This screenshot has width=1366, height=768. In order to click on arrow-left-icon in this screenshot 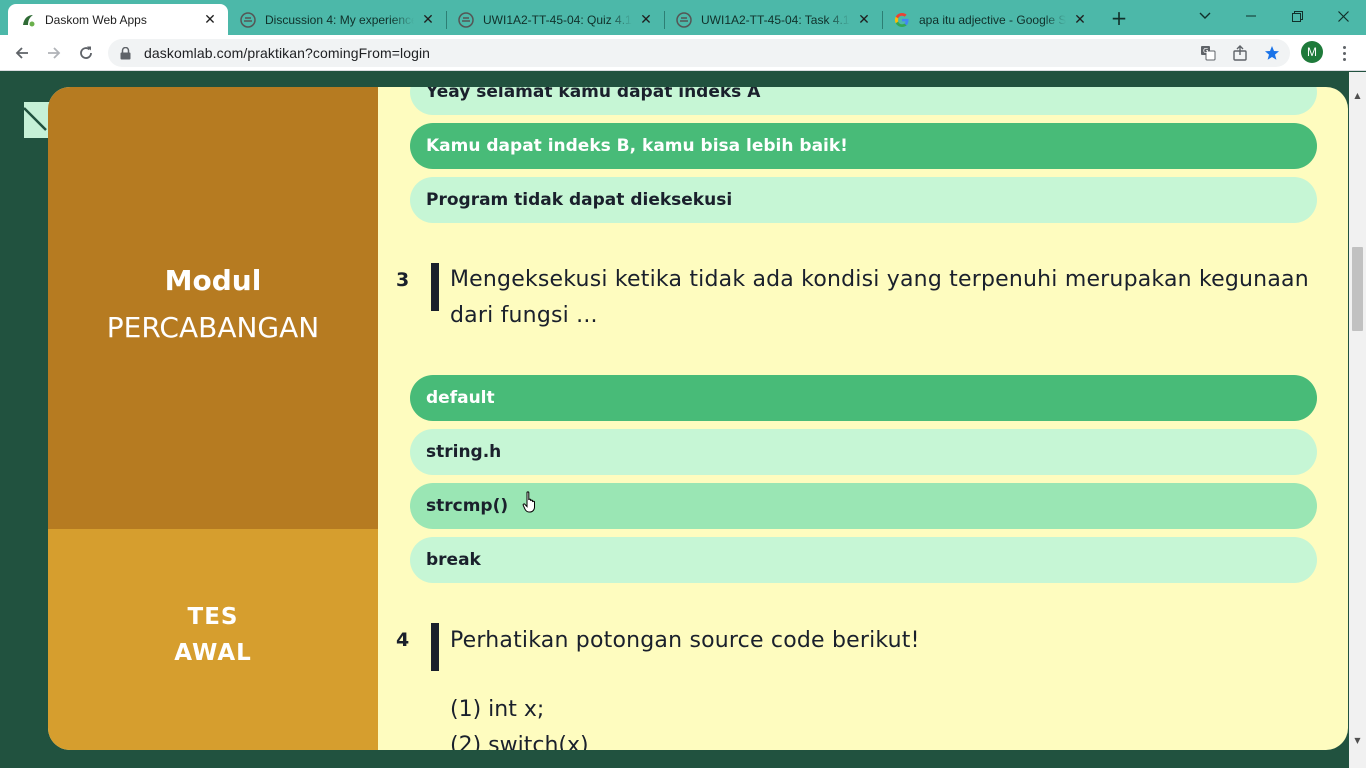, I will do `click(21, 53)`.